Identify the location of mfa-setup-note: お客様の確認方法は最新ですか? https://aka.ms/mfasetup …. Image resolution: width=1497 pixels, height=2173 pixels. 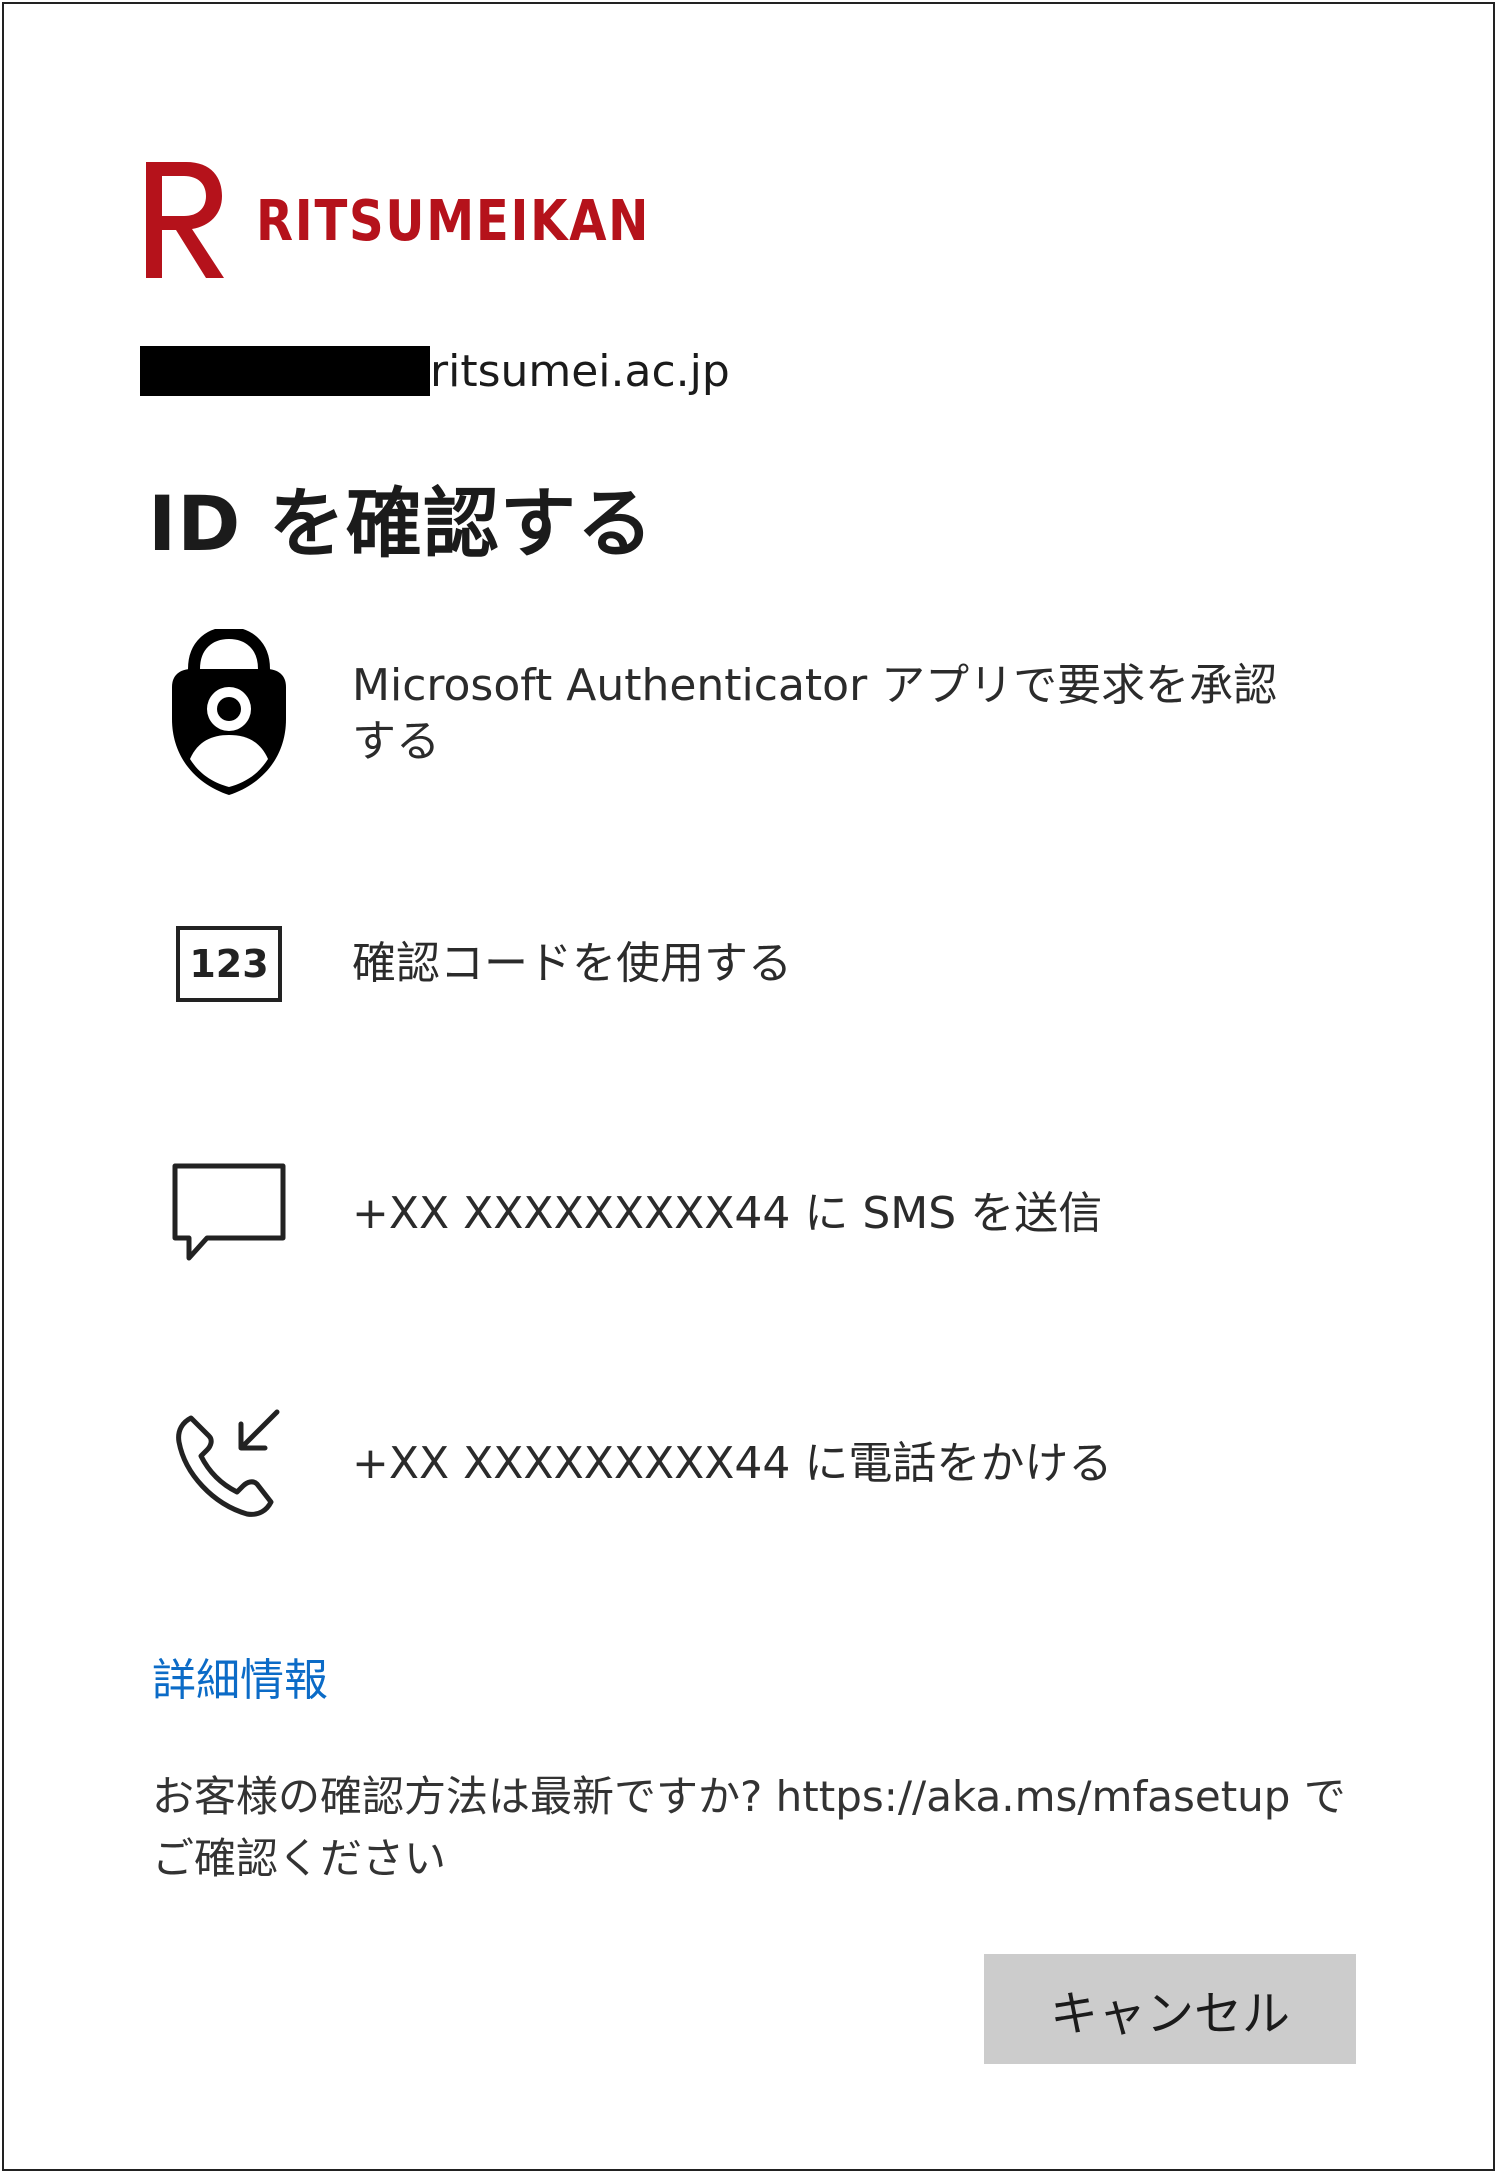
(749, 1827).